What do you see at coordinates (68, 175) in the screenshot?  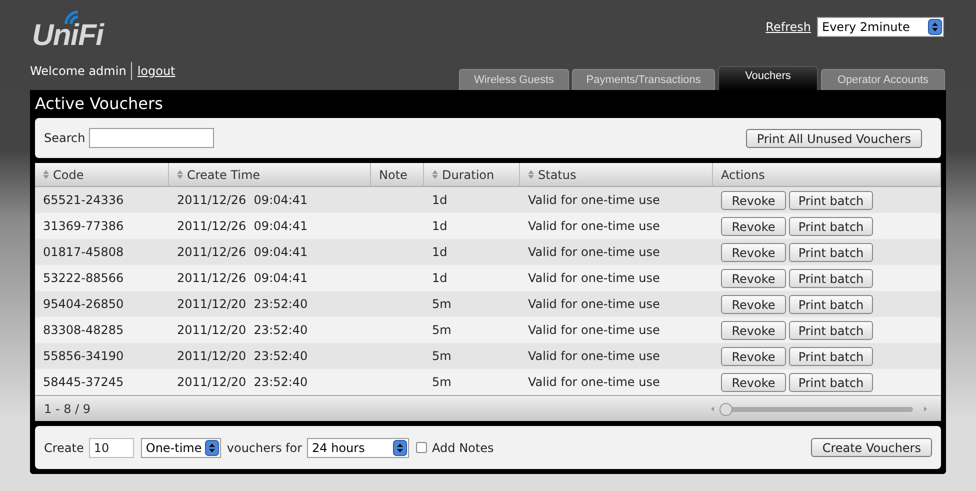 I see `column-header: Code` at bounding box center [68, 175].